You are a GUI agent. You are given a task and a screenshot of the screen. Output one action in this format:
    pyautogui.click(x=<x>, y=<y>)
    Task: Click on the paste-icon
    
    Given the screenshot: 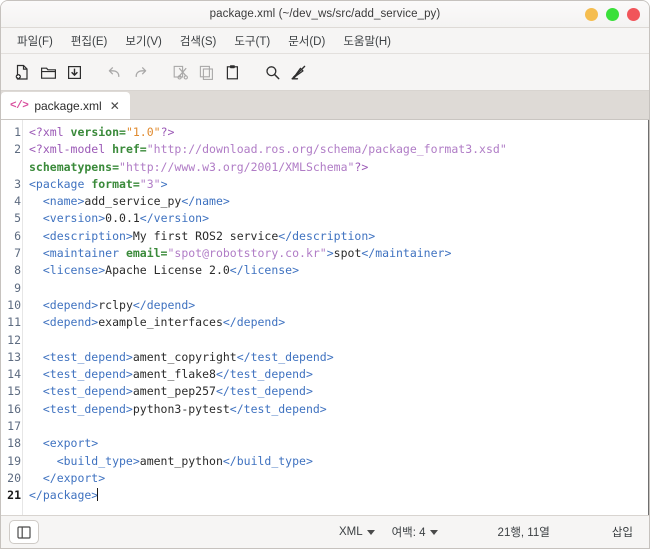 What is the action you would take?
    pyautogui.click(x=232, y=71)
    